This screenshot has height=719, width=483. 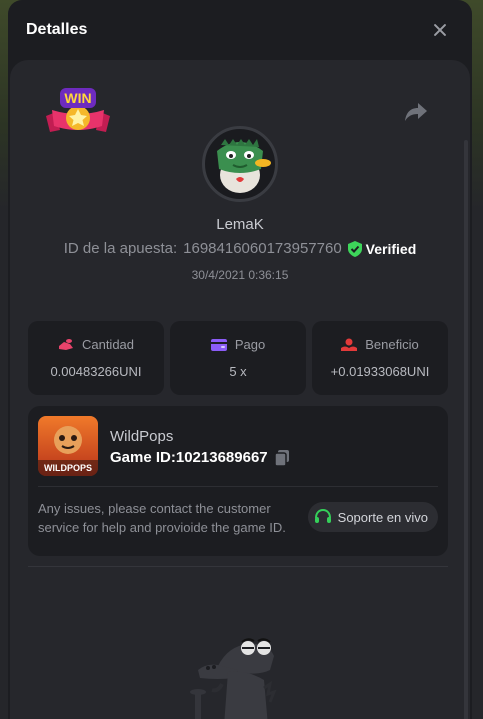 I want to click on stat-beneficio-value: +0.01933068UNI, so click(x=380, y=371).